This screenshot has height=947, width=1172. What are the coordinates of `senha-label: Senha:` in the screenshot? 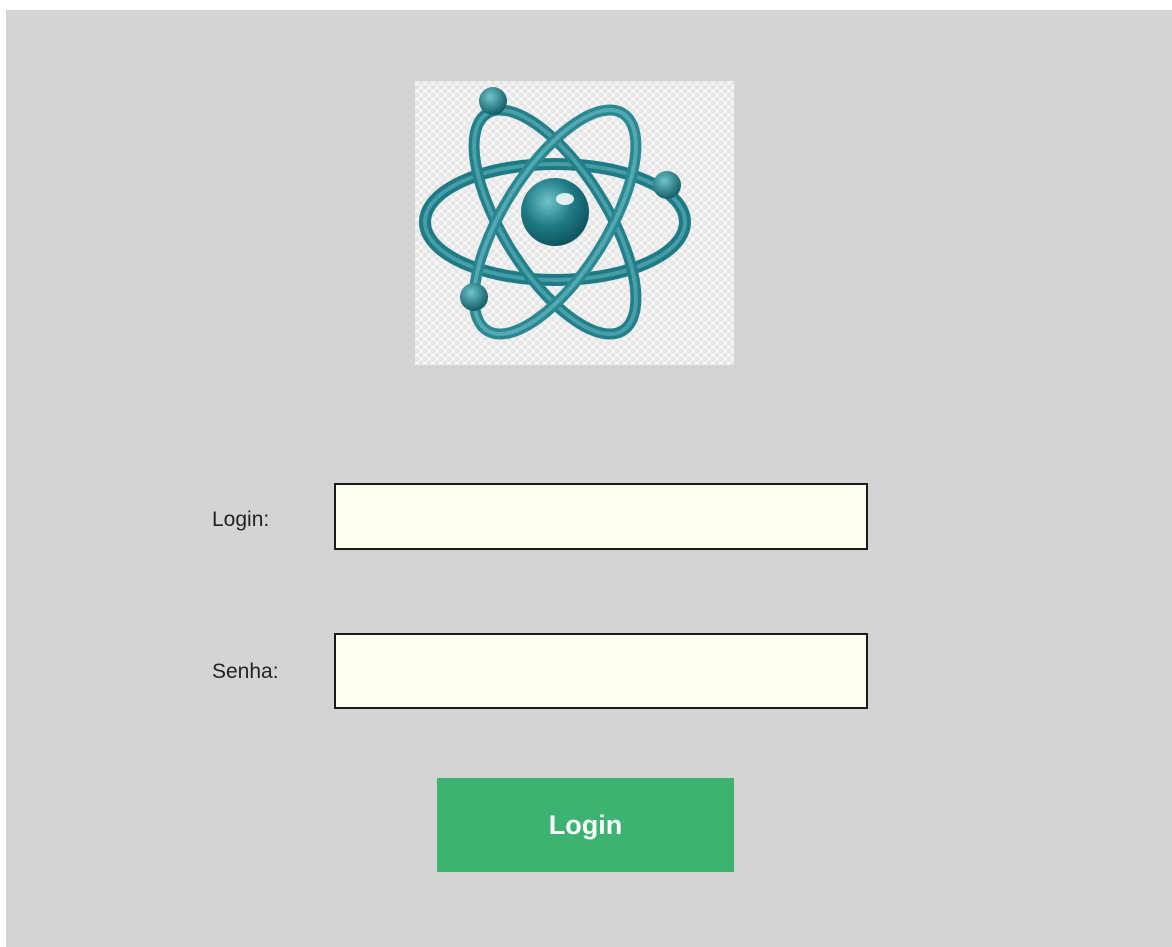 It's located at (245, 671).